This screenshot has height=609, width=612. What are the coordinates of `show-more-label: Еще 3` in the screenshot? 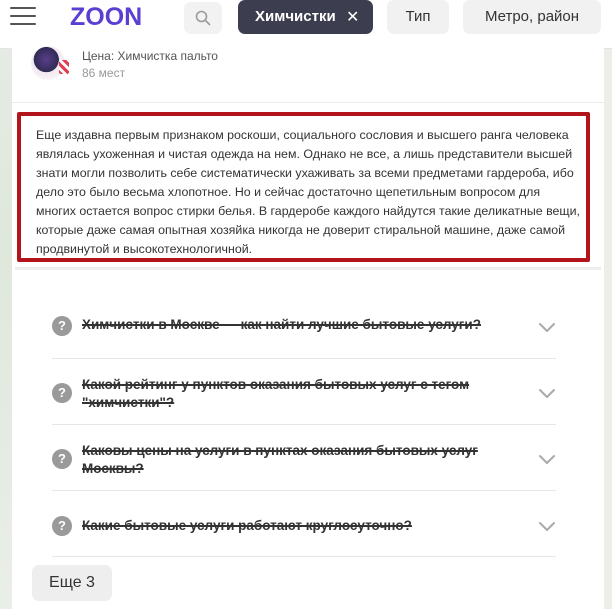 It's located at (72, 582).